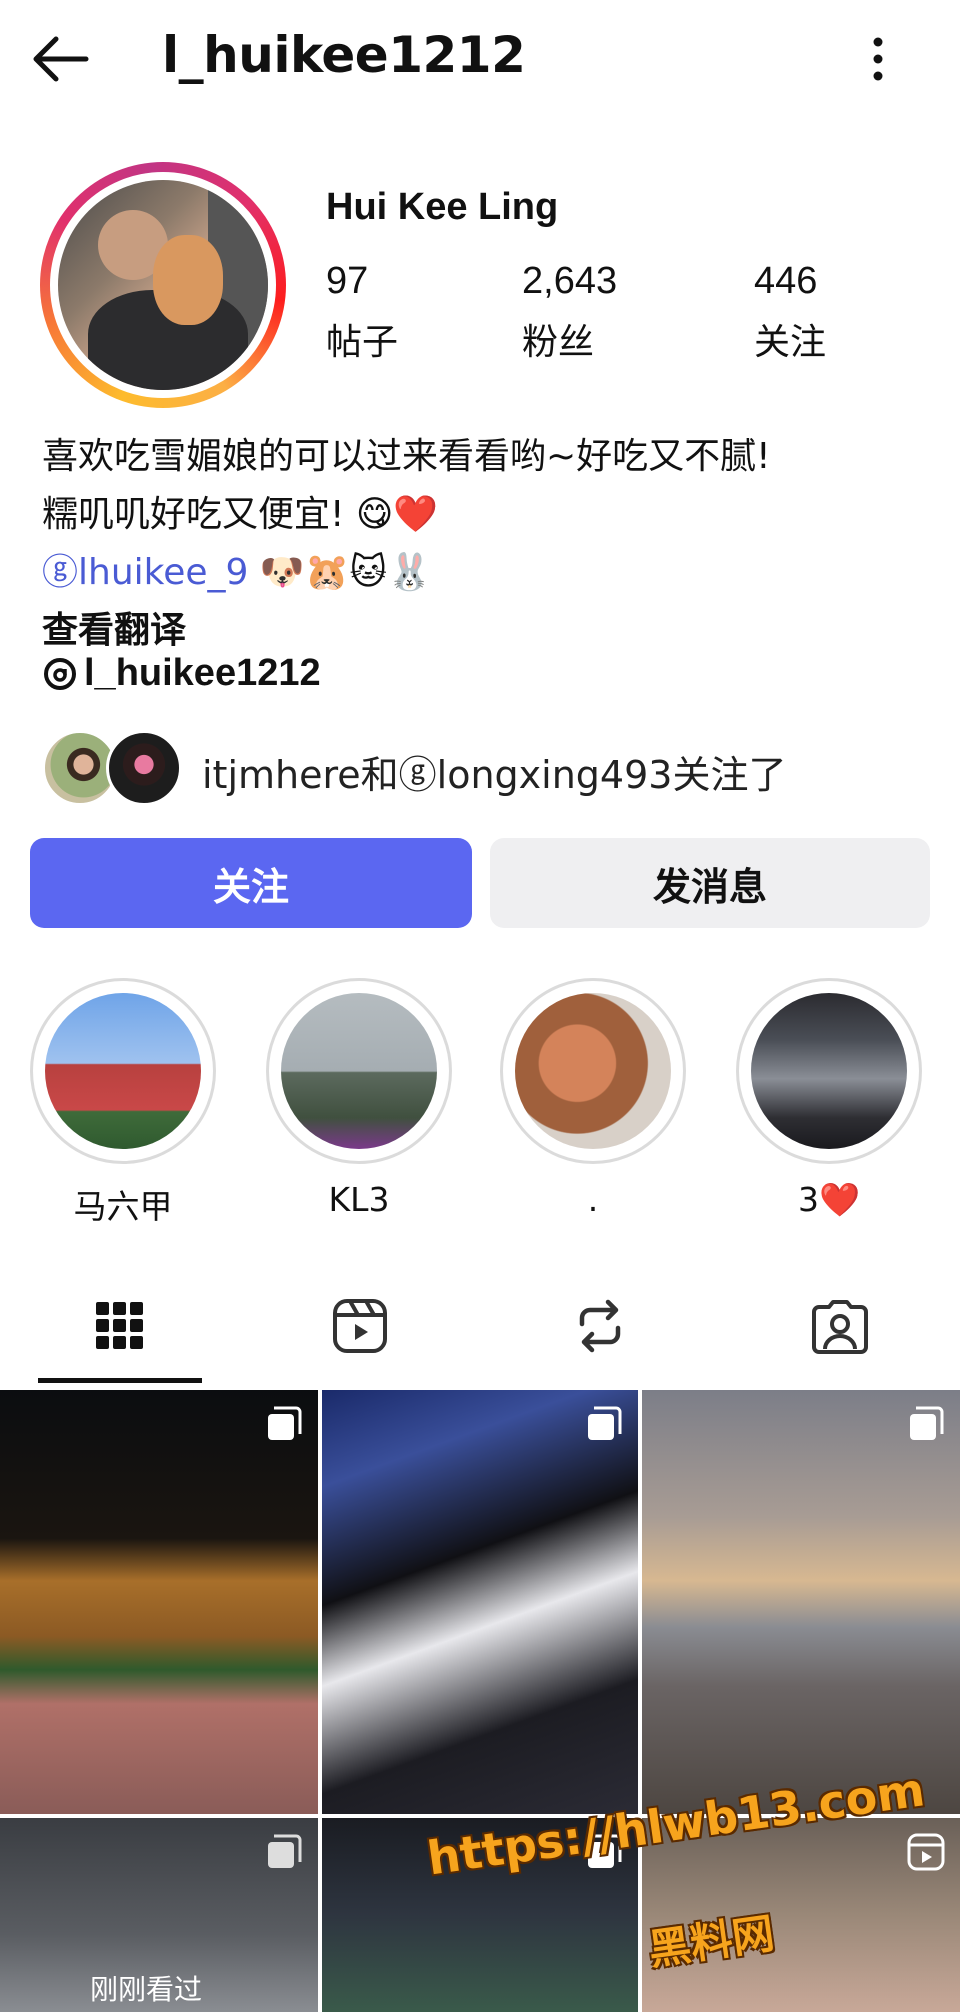  Describe the element at coordinates (442, 207) in the screenshot. I see `display-name: Hui Kee Ling` at that location.